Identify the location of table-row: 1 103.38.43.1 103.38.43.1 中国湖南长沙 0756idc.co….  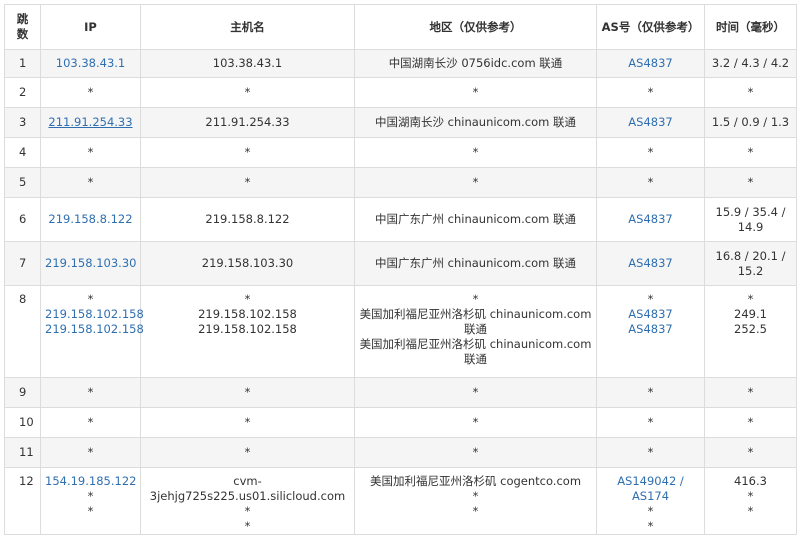
(400, 63).